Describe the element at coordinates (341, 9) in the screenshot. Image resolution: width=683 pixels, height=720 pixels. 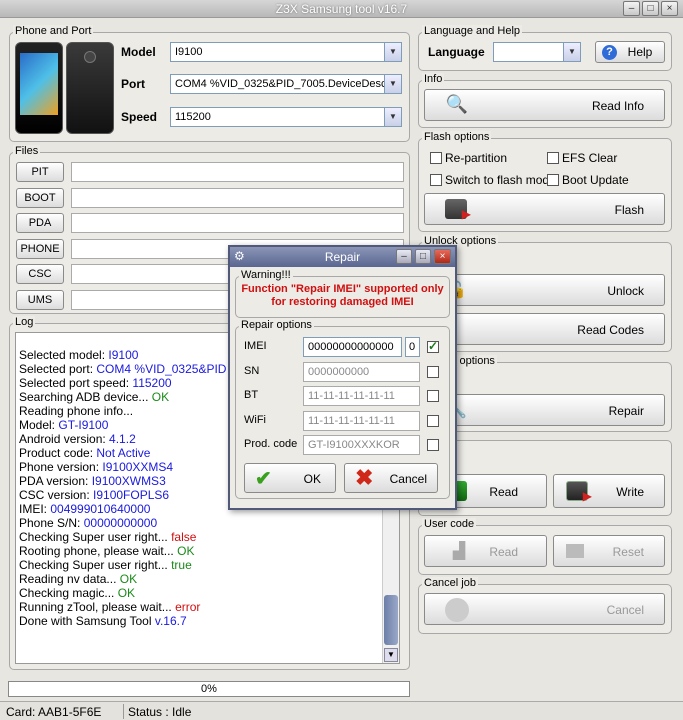
I see `window-title: Z3X Samsung tool v16.7` at that location.